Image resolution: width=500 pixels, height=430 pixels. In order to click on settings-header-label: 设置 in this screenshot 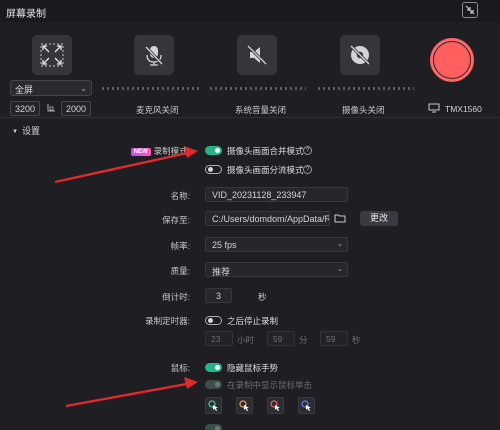, I will do `click(30, 131)`.